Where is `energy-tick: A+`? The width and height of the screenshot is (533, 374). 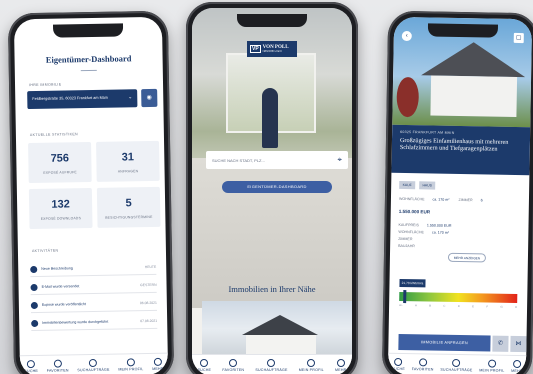
energy-tick: A+ is located at coordinates (401, 305).